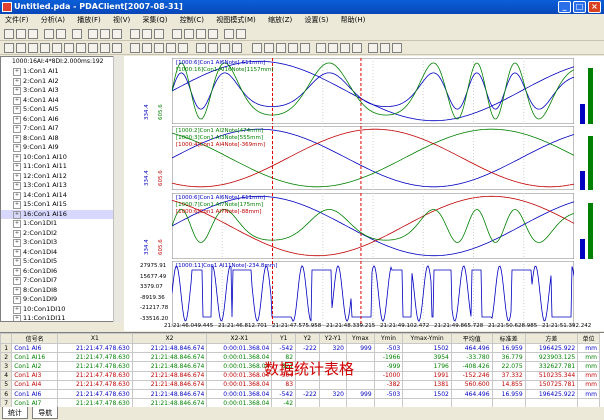  What do you see at coordinates (61, 281) in the screenshot?
I see `tree-item: 7:Con1DI7` at bounding box center [61, 281].